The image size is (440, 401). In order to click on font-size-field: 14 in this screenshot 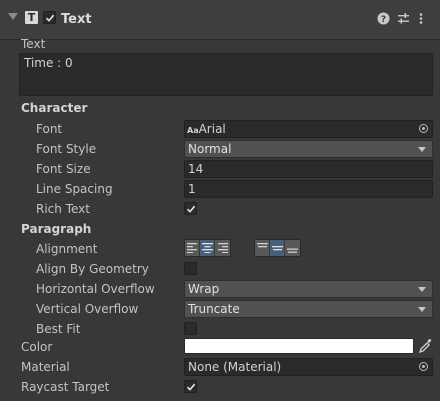, I will do `click(308, 169)`.